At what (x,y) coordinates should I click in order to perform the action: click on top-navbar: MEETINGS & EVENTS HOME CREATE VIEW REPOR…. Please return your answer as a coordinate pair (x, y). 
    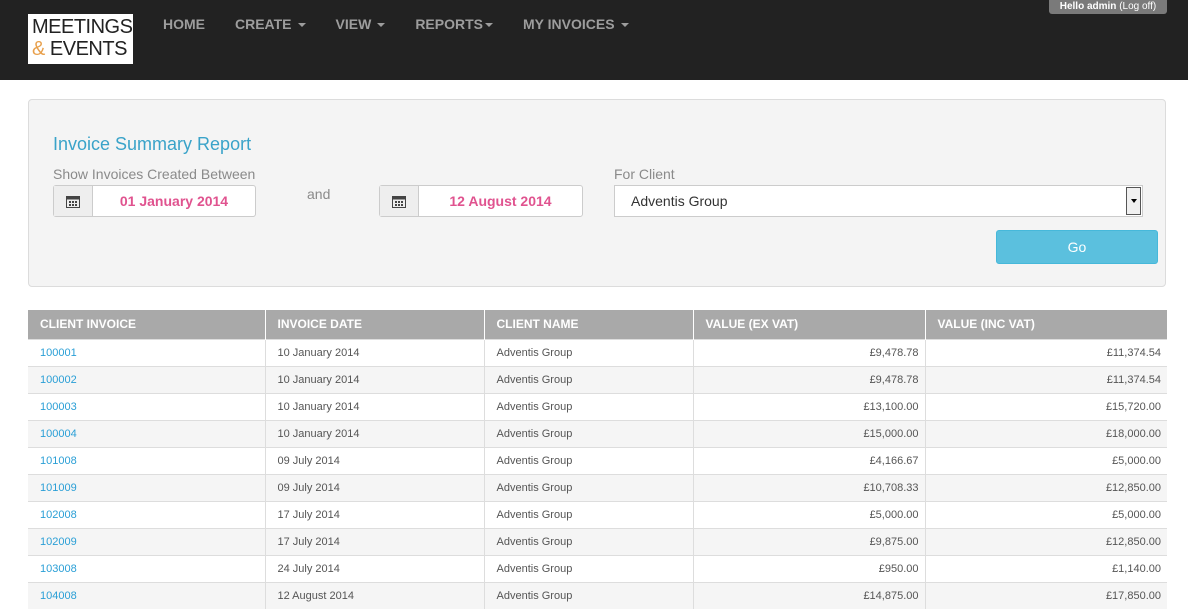
    Looking at the image, I should click on (594, 40).